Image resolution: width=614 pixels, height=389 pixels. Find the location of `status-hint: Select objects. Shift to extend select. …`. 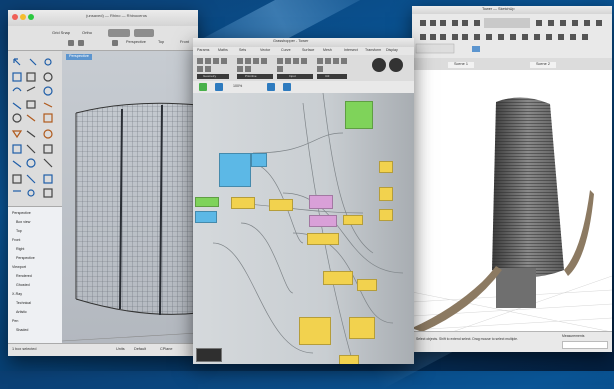

status-hint: Select objects. Shift to extend select. … is located at coordinates (467, 339).